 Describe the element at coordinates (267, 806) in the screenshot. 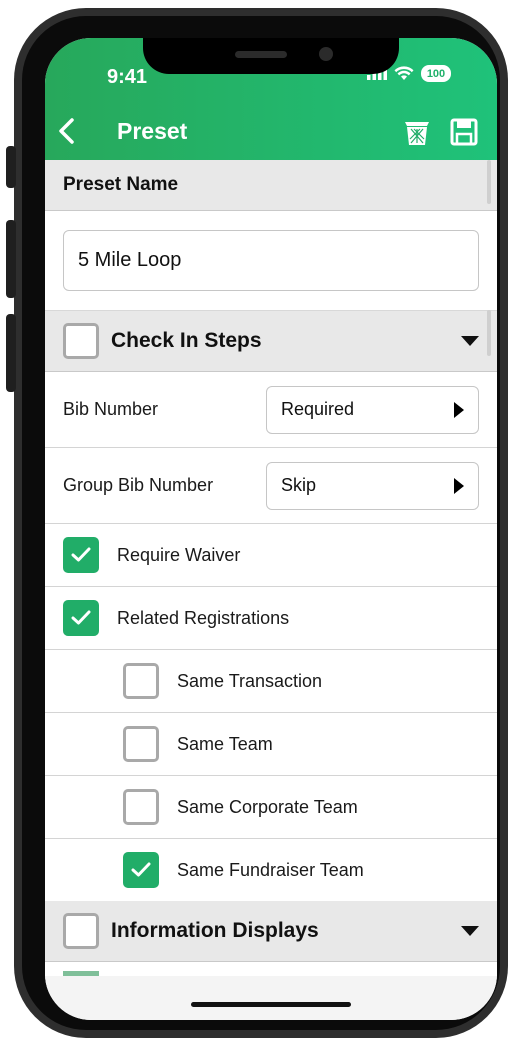

I see `same-corporate-team-label: Same Corporate Team` at that location.